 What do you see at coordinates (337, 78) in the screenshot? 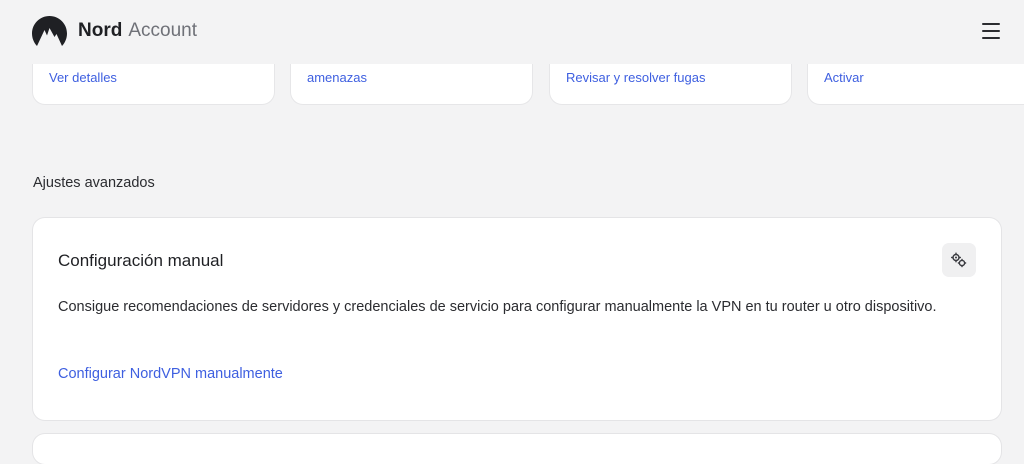
I see `top-card-link: amenazas` at bounding box center [337, 78].